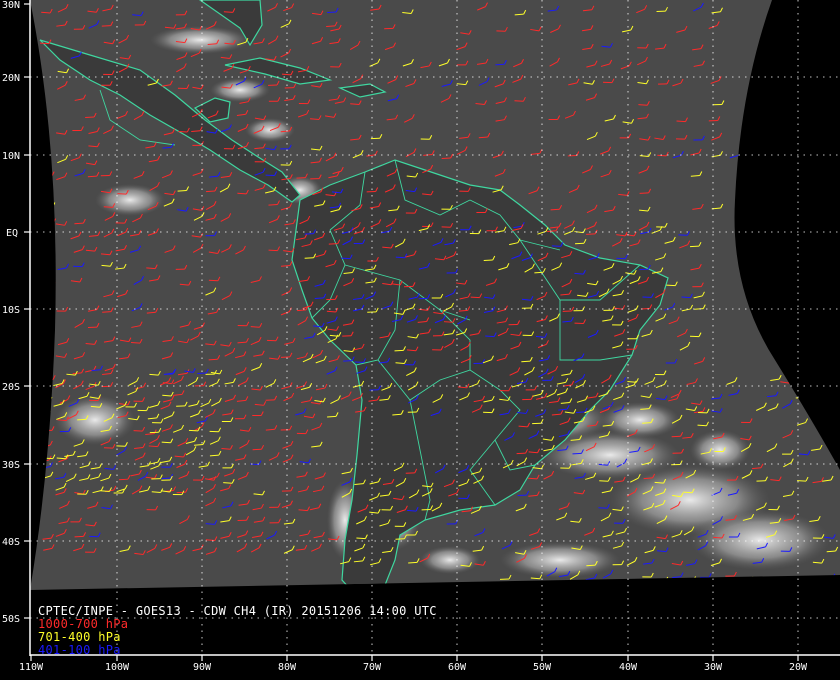 The image size is (840, 680). Describe the element at coordinates (372, 667) in the screenshot. I see `lon-label: 70W` at that location.